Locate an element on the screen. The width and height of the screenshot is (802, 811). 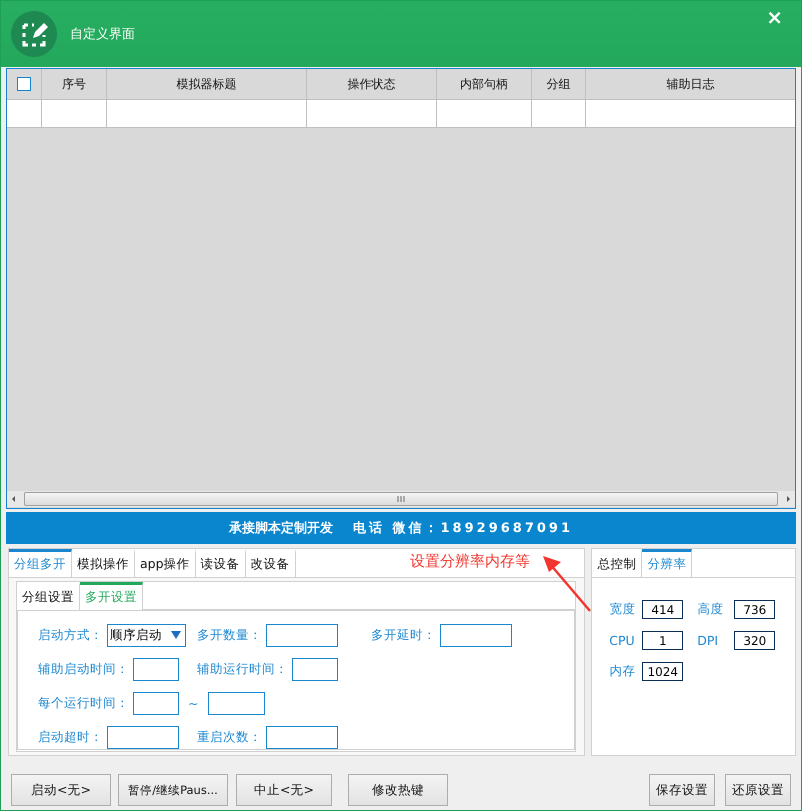
input-field: 320 is located at coordinates (755, 640).